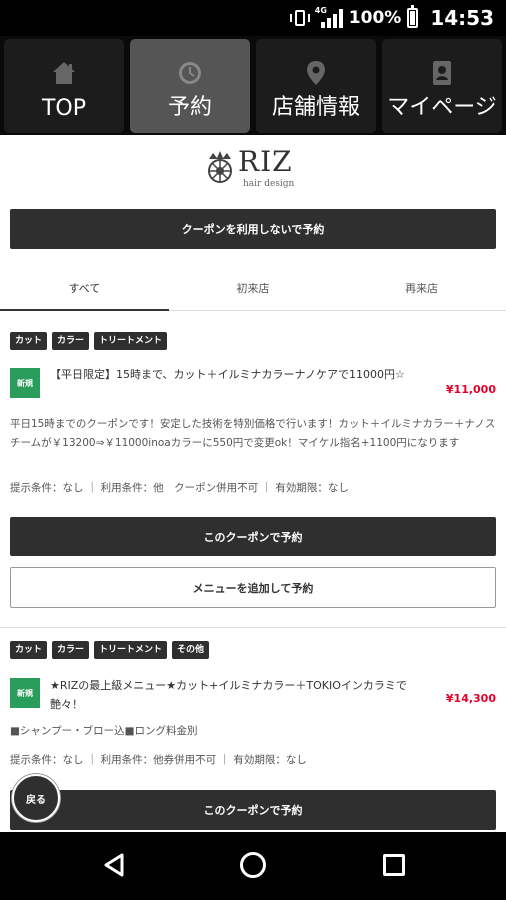 Image resolution: width=506 pixels, height=900 pixels. What do you see at coordinates (470, 698) in the screenshot?
I see `coupon-price: ¥14,300` at bounding box center [470, 698].